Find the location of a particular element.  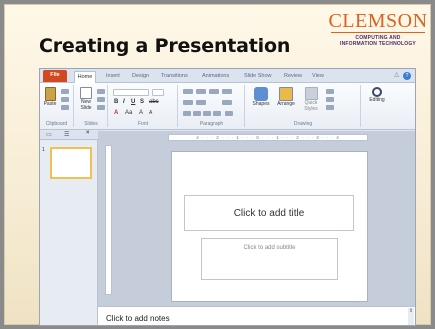

group-slides: New Slide Slides is located at coordinates (91, 106).